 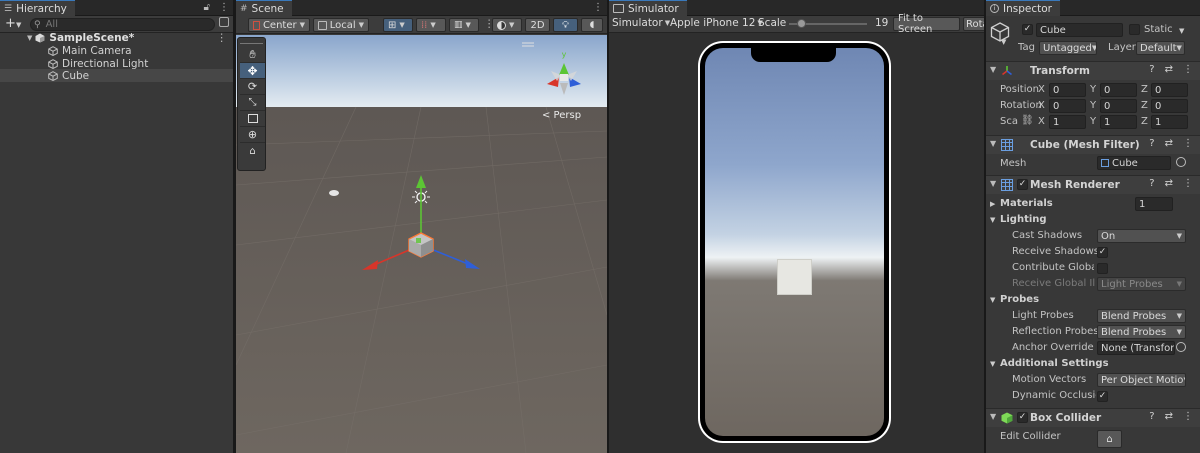 I want to click on toggle-2d-button: 2D, so click(x=537, y=25).